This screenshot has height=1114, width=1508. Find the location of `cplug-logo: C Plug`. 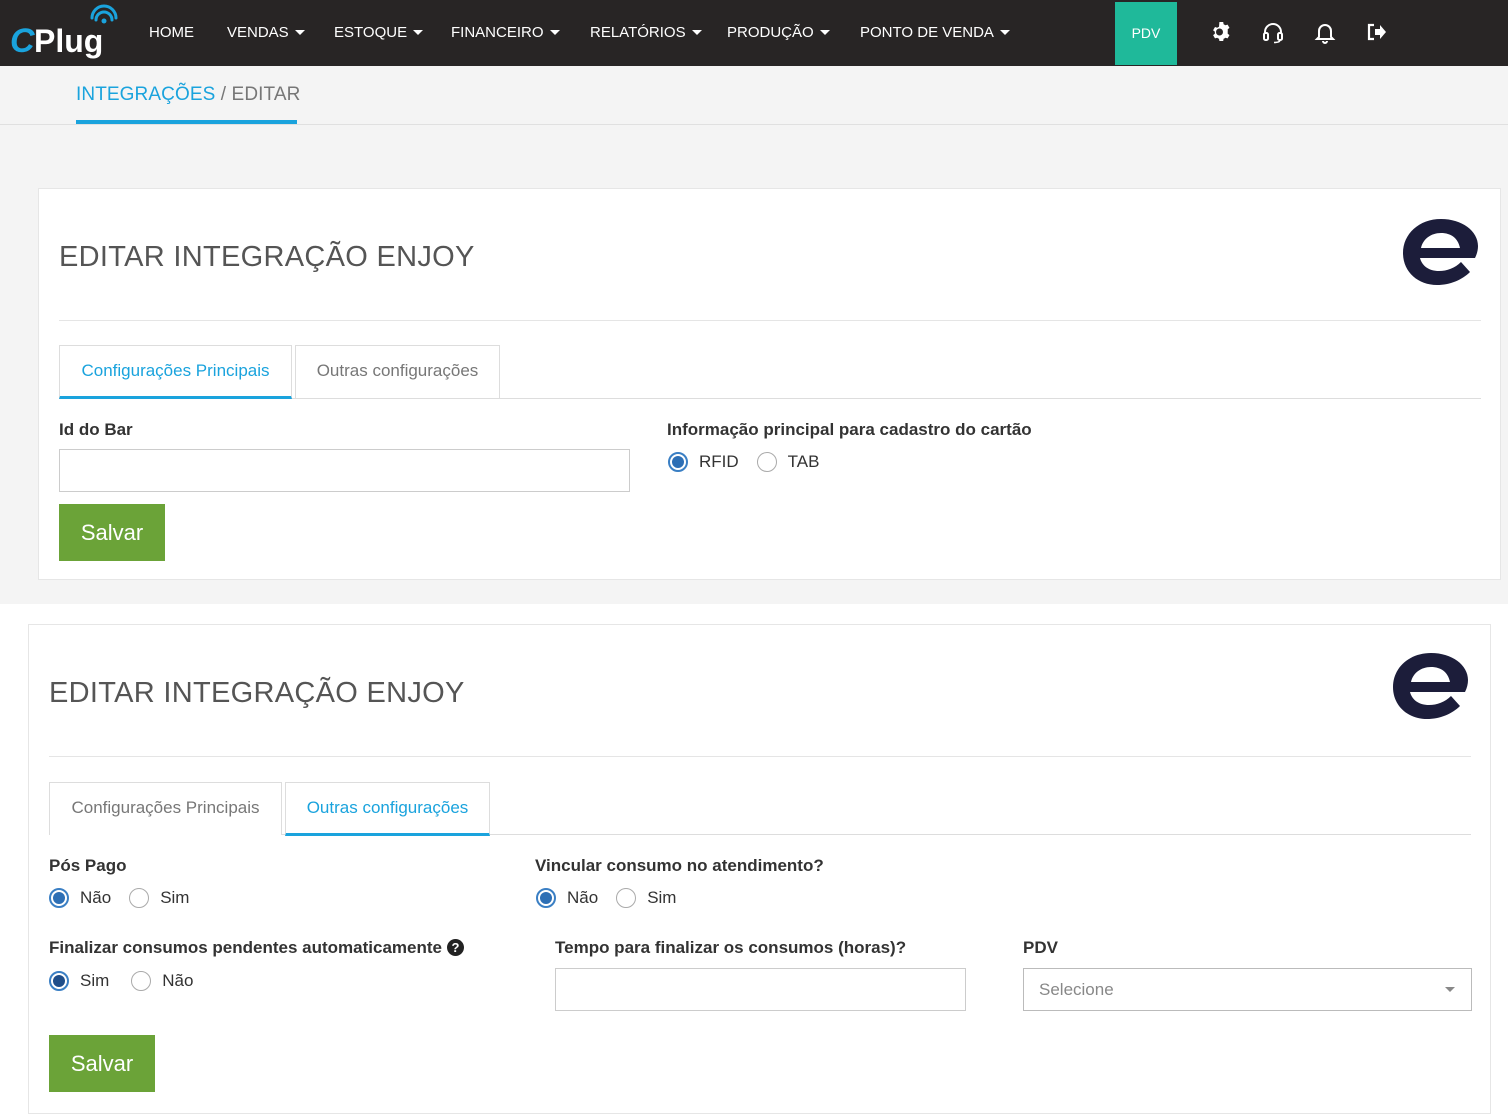

cplug-logo: C Plug is located at coordinates (67, 33).